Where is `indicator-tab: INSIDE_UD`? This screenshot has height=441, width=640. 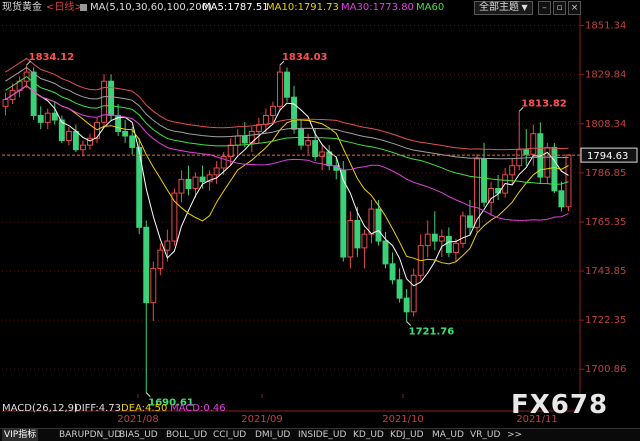
indicator-tab: INSIDE_UD is located at coordinates (322, 435).